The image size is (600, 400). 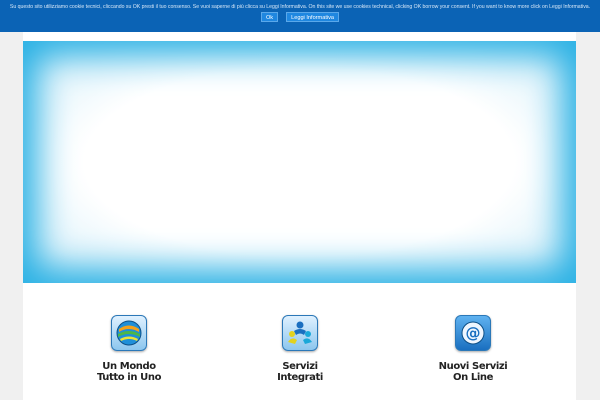 I want to click on feature-title: Un Mondo Tutto in Uno, so click(x=129, y=372).